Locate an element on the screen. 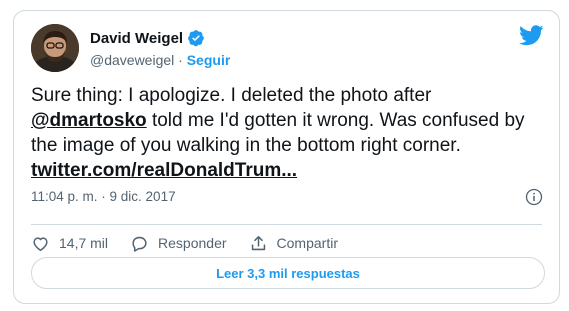 This screenshot has height=311, width=569. share-button: Compartir is located at coordinates (293, 243).